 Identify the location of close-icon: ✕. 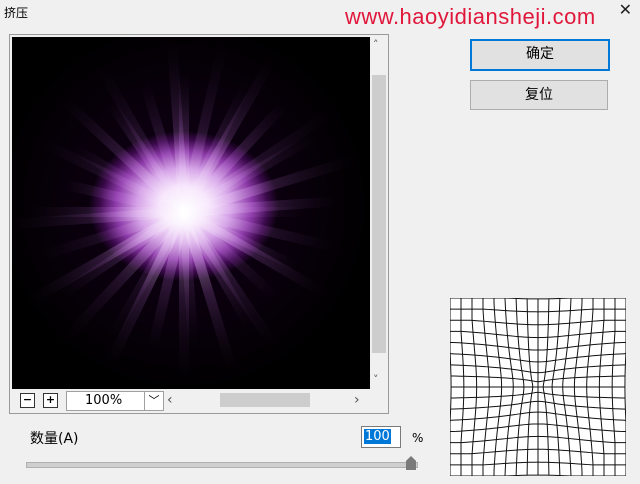
(625, 9).